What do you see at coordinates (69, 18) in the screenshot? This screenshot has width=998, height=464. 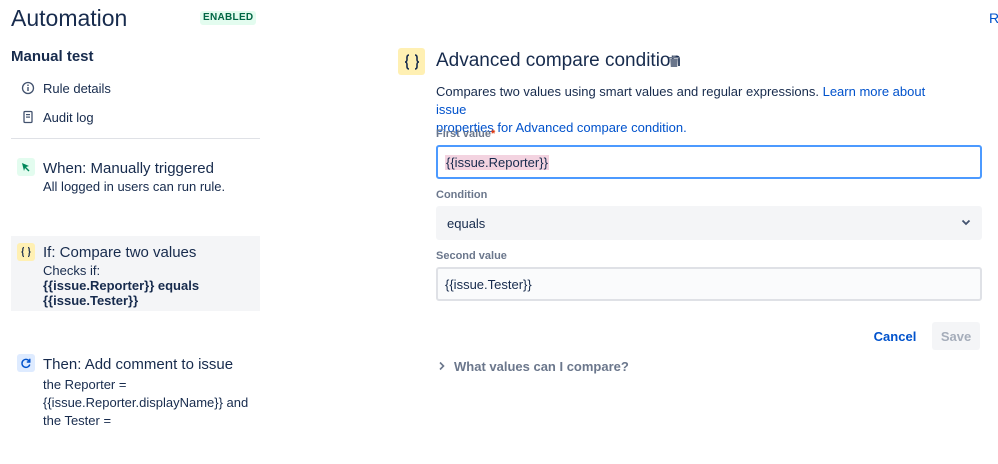 I see `page-title: Automation` at bounding box center [69, 18].